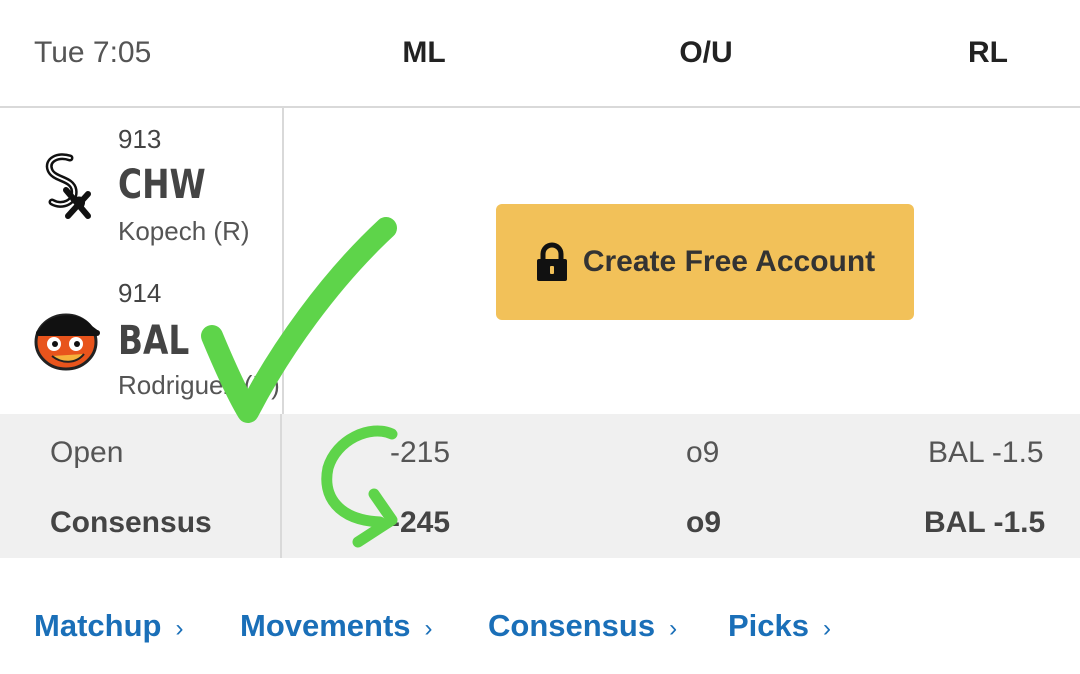 Image resolution: width=1080 pixels, height=674 pixels. What do you see at coordinates (540, 452) in the screenshot?
I see `open-line-row: Open -215 o9 BAL -1.5` at bounding box center [540, 452].